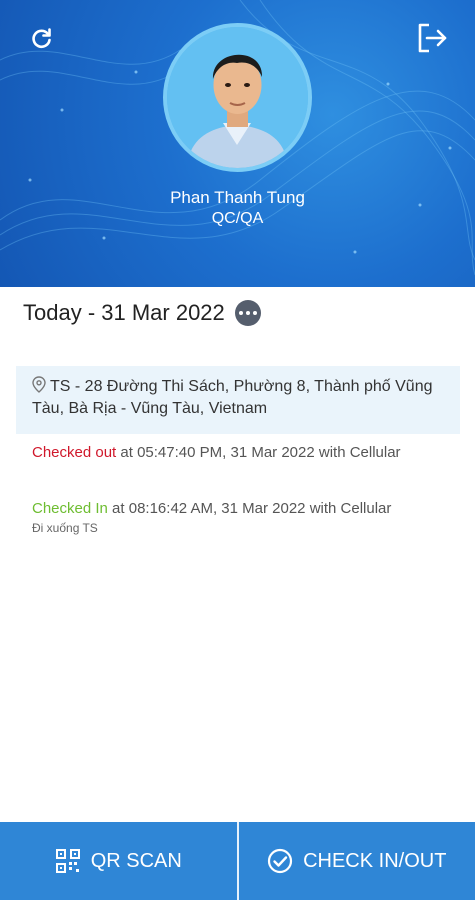 The width and height of the screenshot is (475, 900). What do you see at coordinates (237, 218) in the screenshot?
I see `profile-role: QC/QA` at bounding box center [237, 218].